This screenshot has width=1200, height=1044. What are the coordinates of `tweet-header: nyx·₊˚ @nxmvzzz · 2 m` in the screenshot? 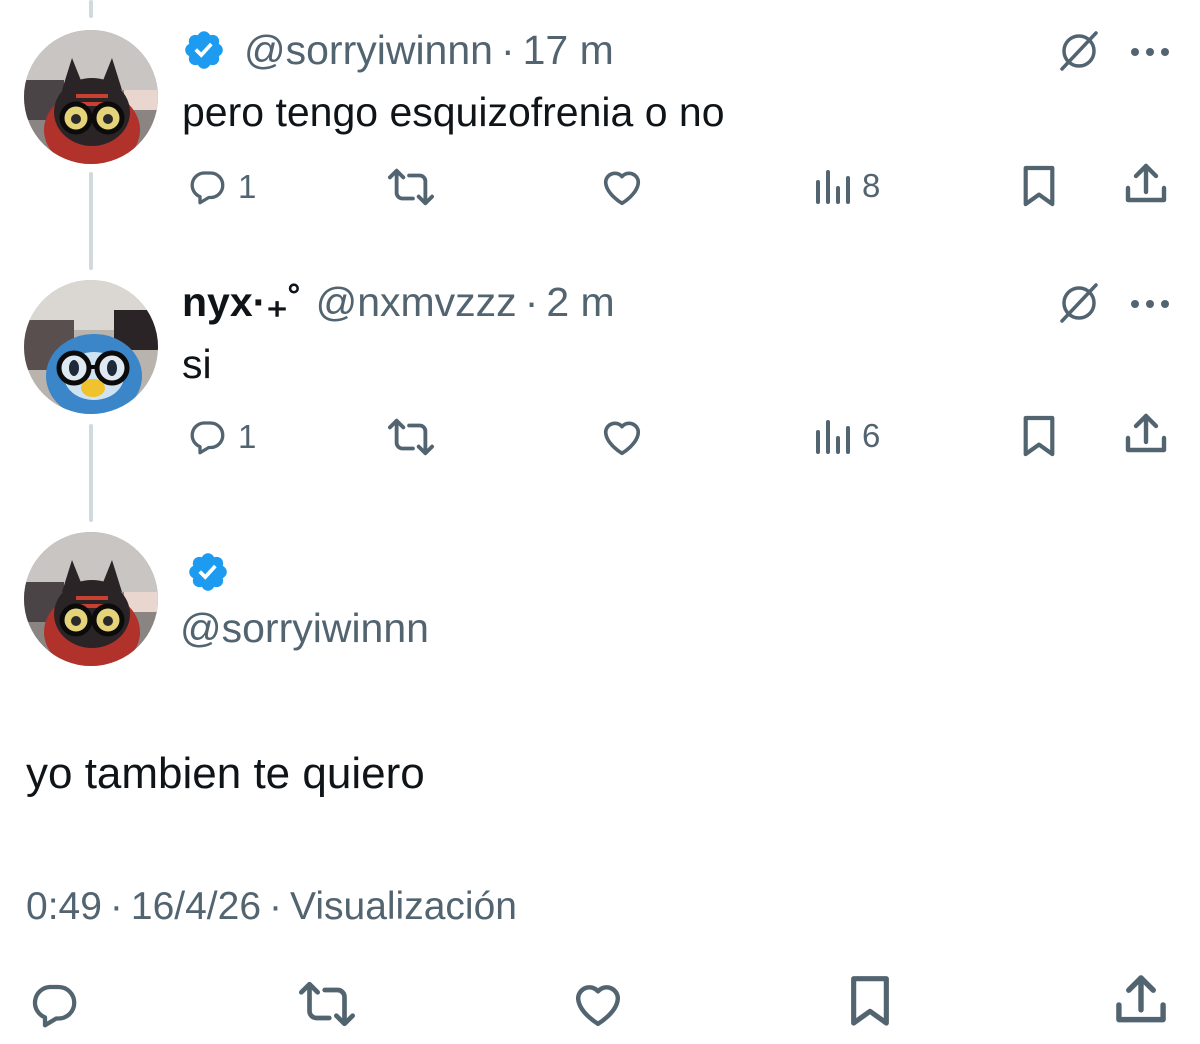 It's located at (398, 302).